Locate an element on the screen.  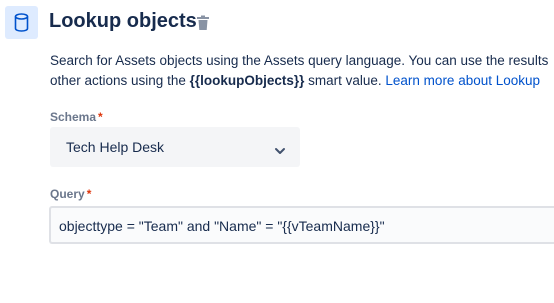
schema-label: Schema * is located at coordinates (76, 117).